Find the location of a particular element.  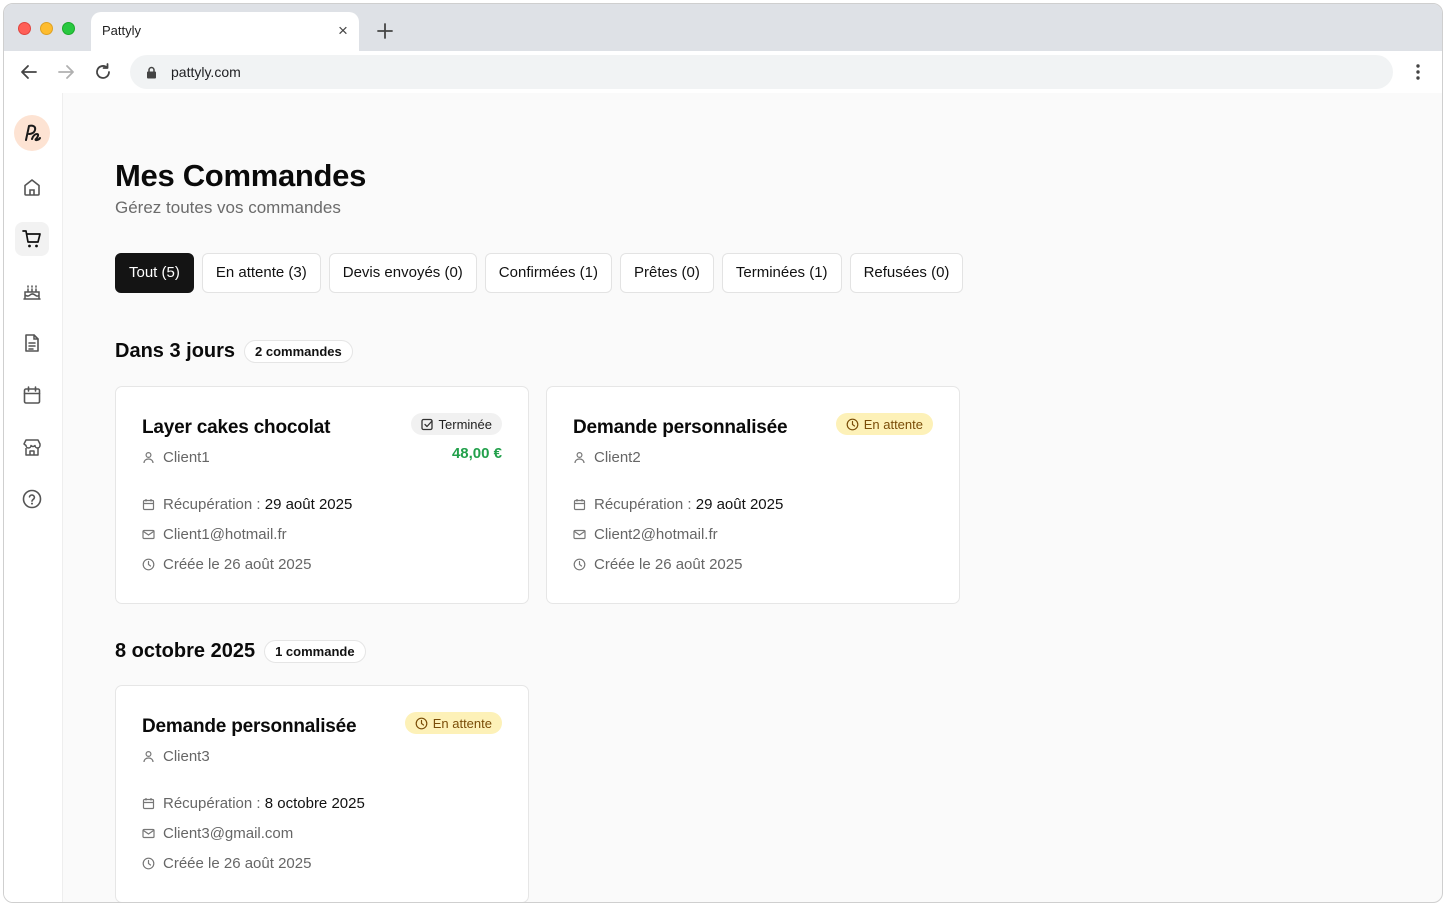

new-tab-button is located at coordinates (385, 31).